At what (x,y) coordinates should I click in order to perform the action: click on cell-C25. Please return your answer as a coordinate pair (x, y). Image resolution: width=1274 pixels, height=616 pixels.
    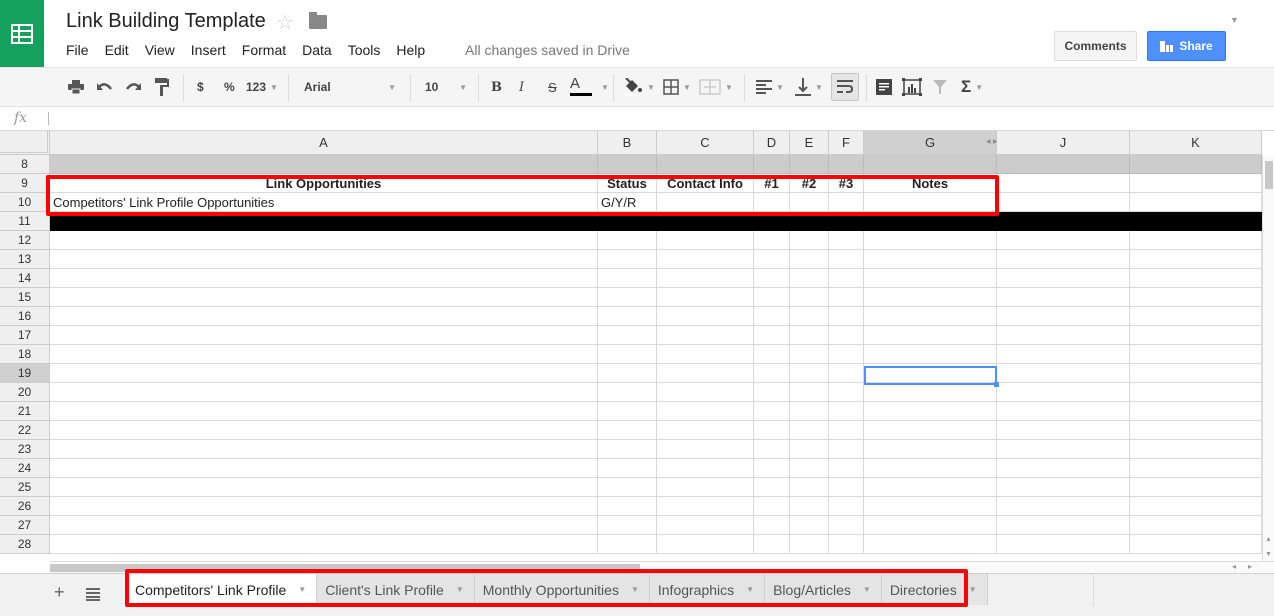
    Looking at the image, I should click on (705, 487).